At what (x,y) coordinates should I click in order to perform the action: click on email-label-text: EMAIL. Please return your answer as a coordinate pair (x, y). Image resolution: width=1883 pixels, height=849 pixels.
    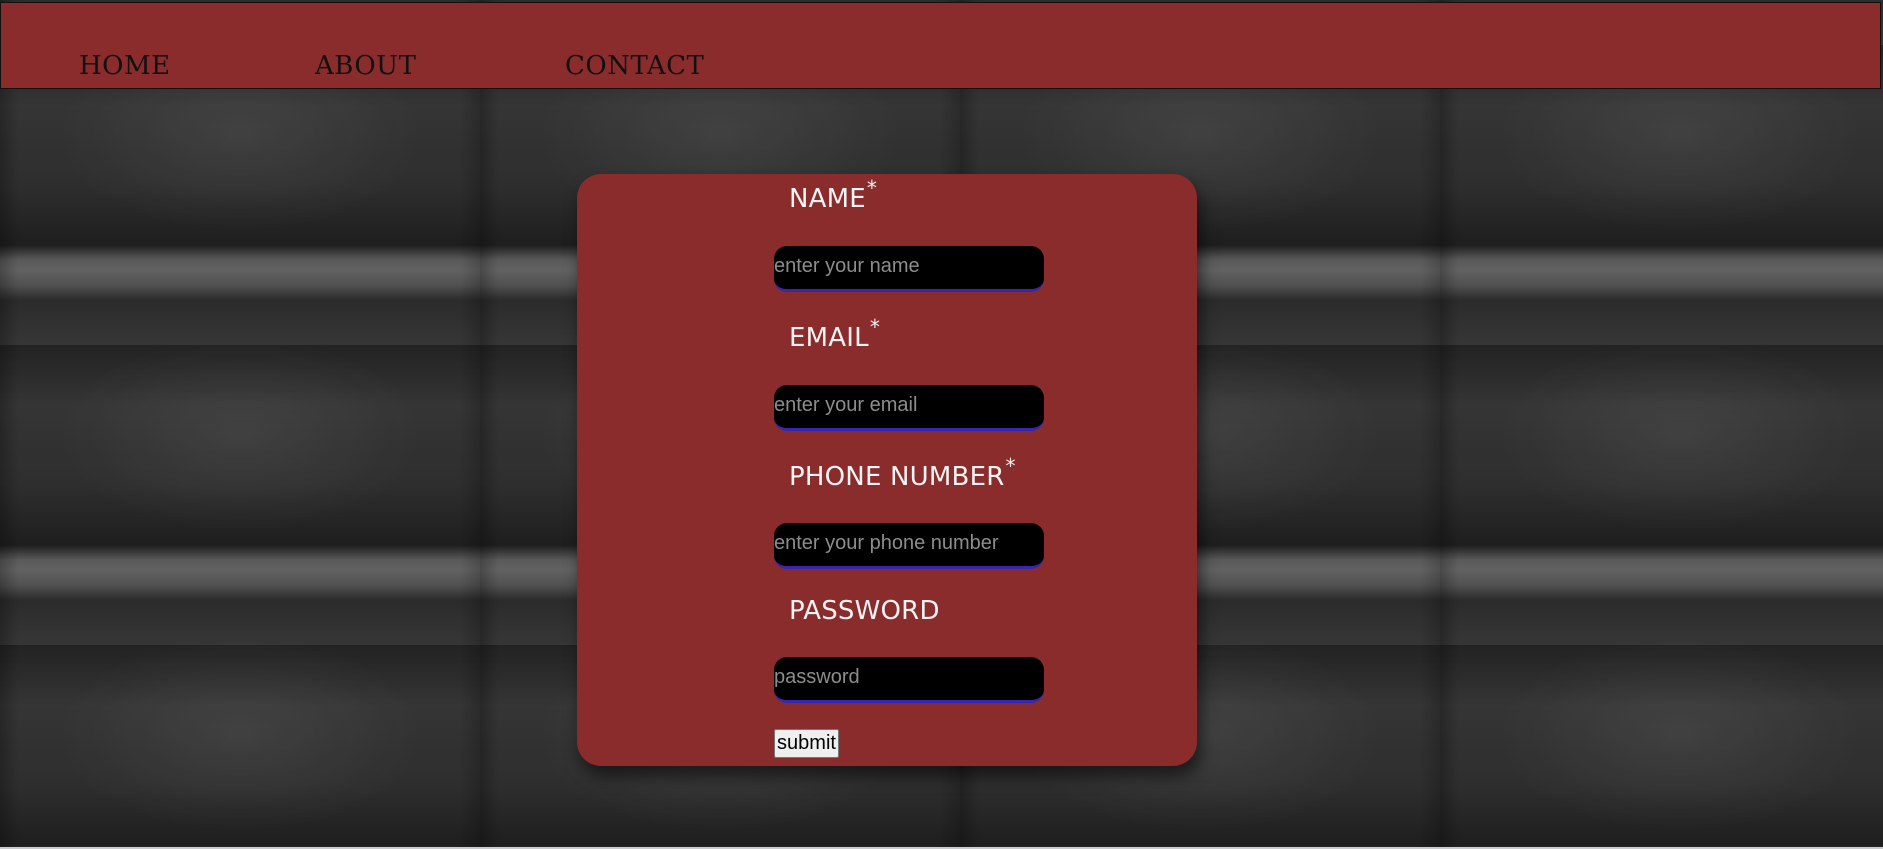
    Looking at the image, I should click on (829, 338).